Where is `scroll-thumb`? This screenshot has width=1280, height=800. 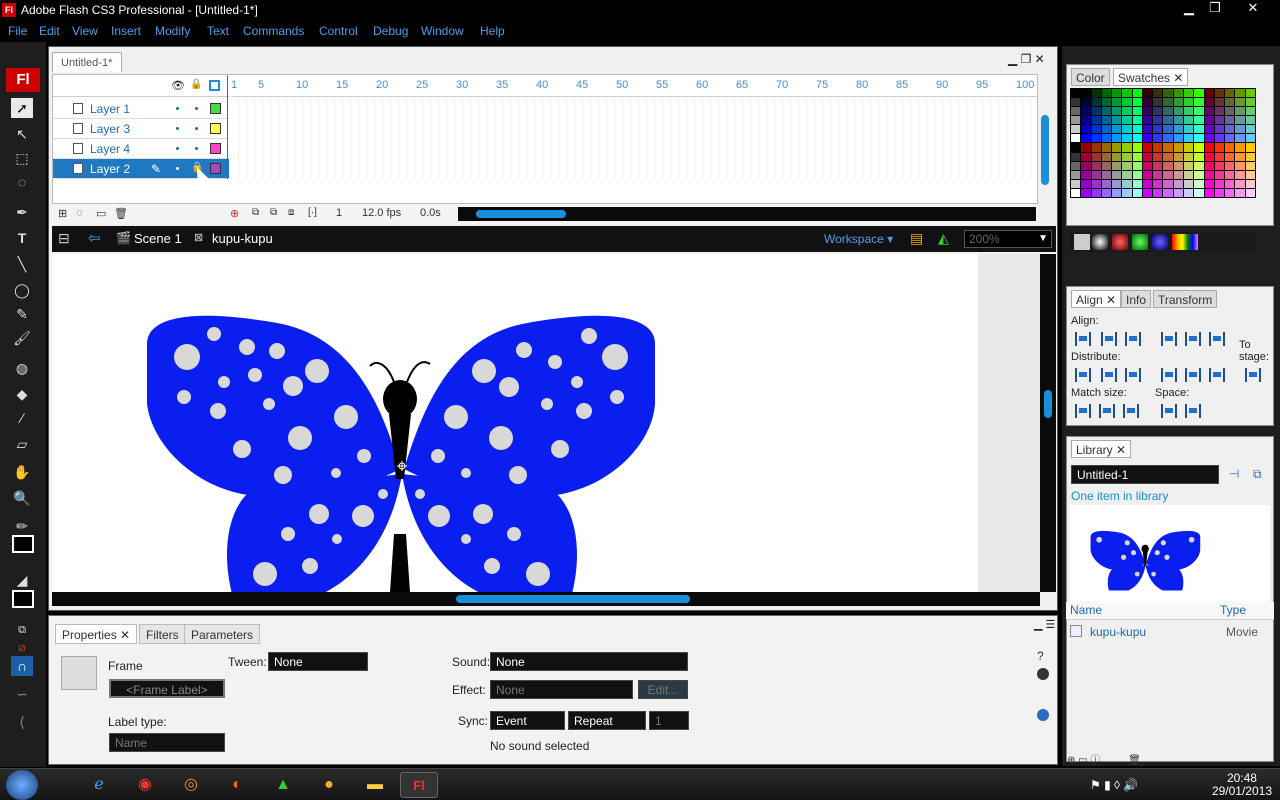
scroll-thumb is located at coordinates (521, 214).